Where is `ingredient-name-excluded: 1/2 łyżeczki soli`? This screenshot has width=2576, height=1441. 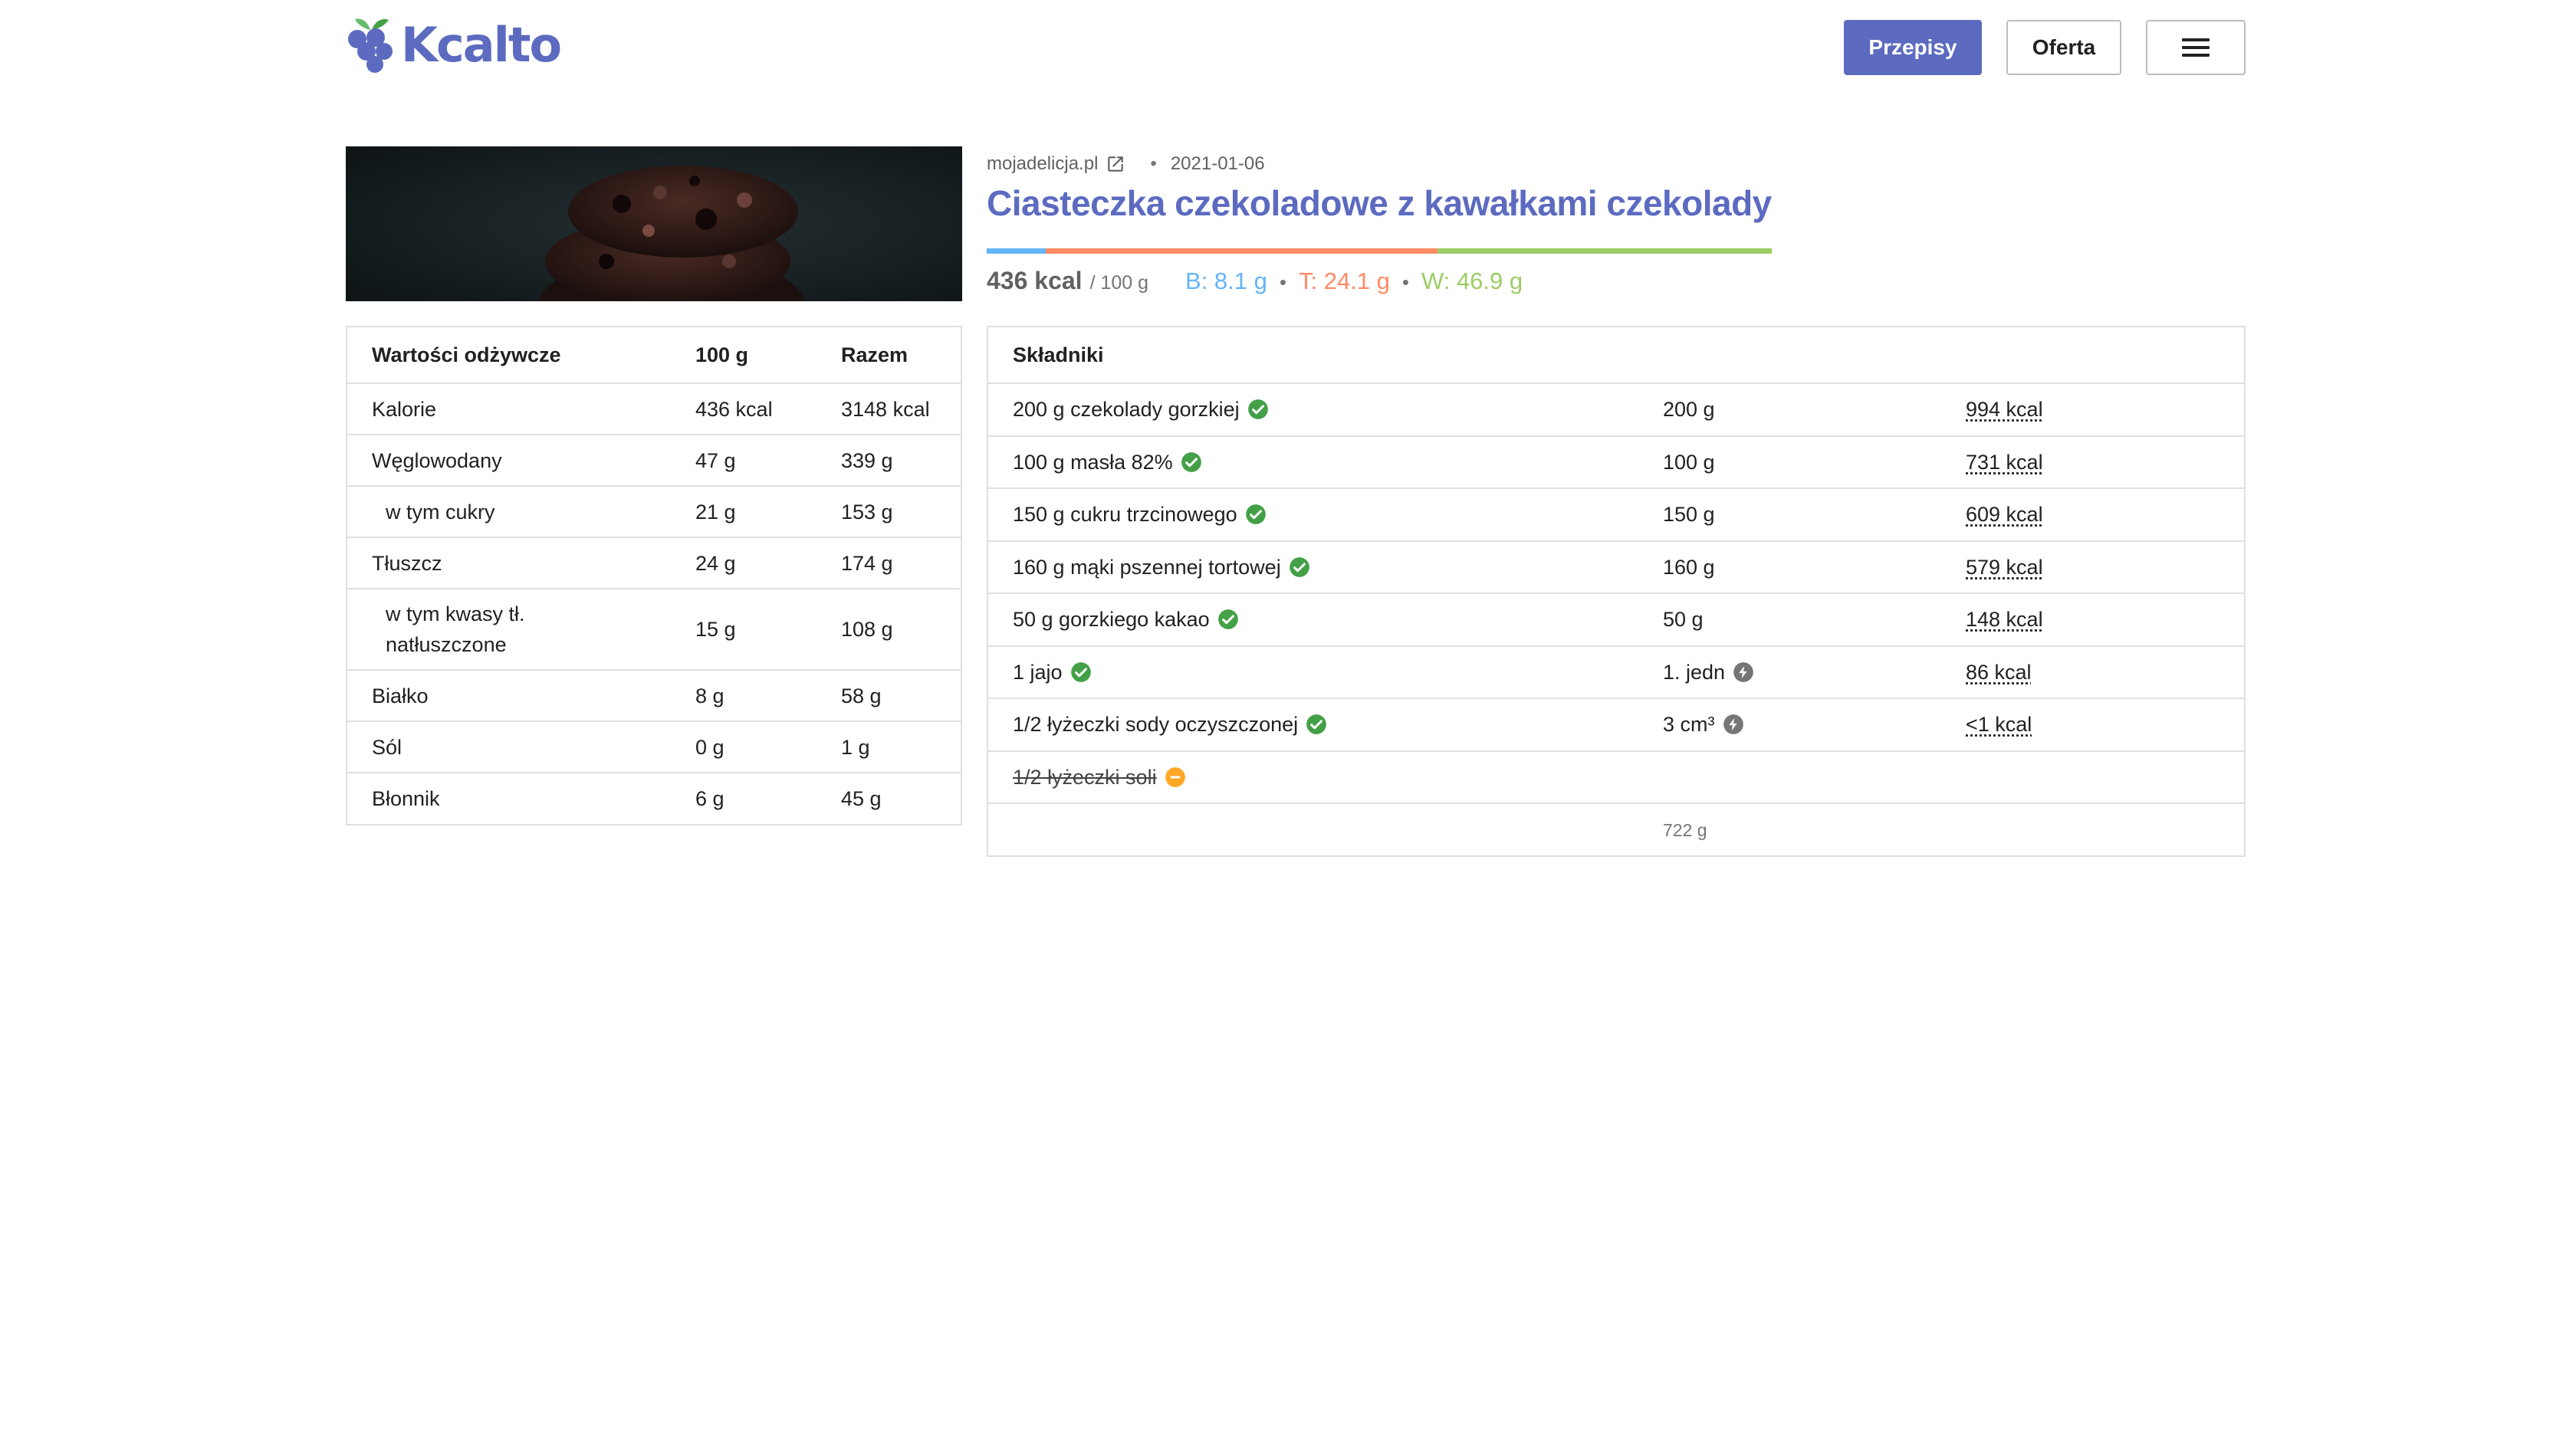
ingredient-name-excluded: 1/2 łyżeczki soli is located at coordinates (1085, 777).